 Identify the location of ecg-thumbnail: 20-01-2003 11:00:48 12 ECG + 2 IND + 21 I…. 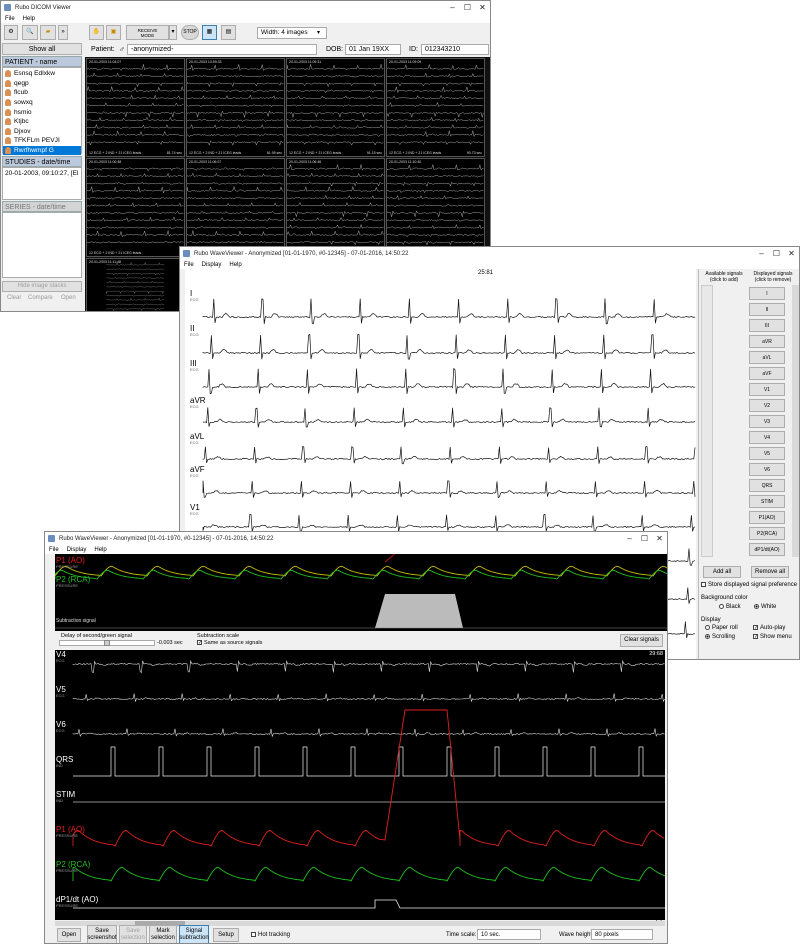
(135, 207).